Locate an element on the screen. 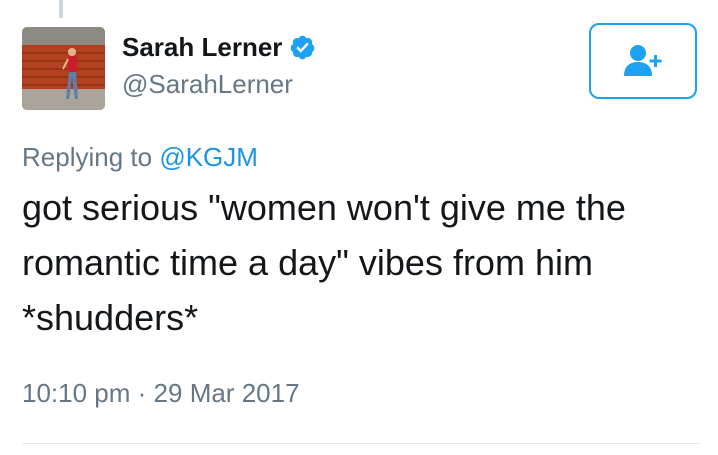 The width and height of the screenshot is (718, 455). reply-mention-link: @KGJM is located at coordinates (208, 157).